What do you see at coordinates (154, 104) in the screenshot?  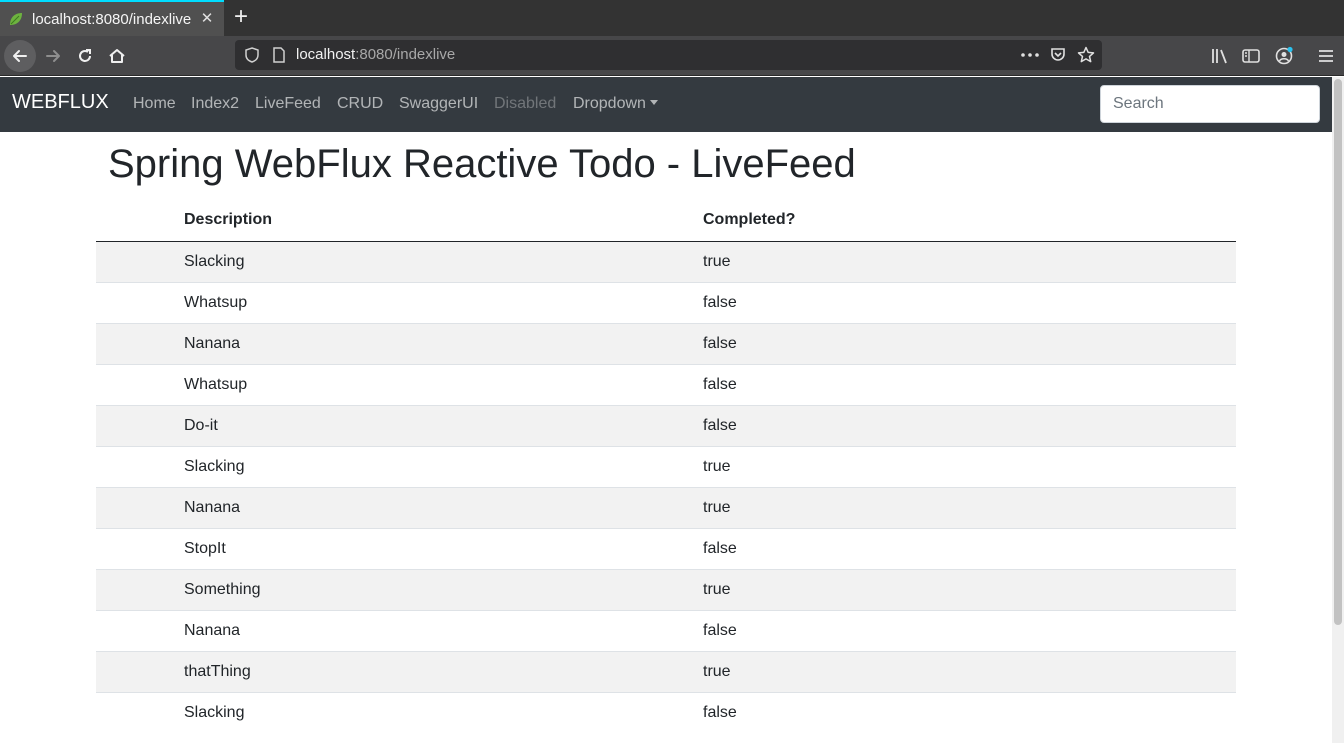 I see `nav-link-home: Home` at bounding box center [154, 104].